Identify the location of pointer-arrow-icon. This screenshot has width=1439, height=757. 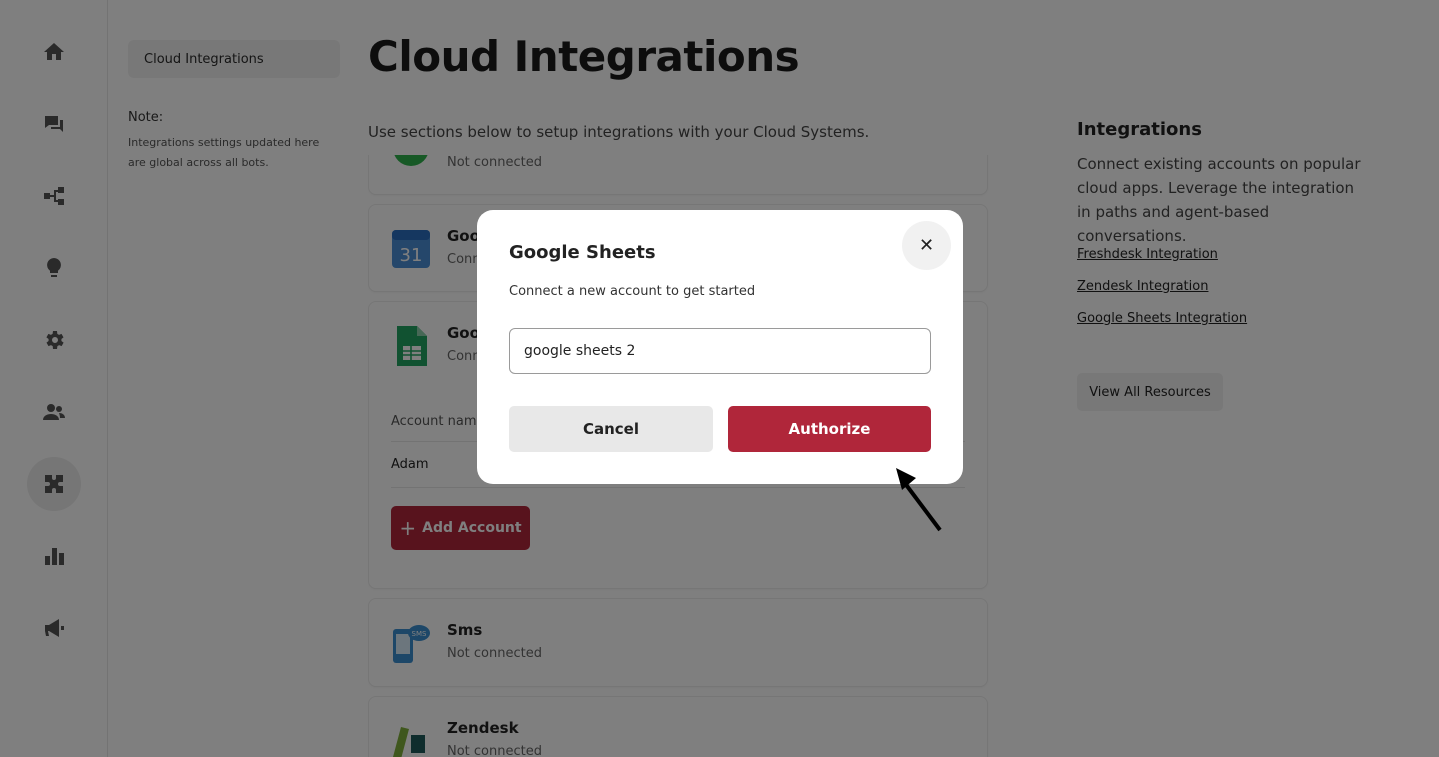
(919, 500).